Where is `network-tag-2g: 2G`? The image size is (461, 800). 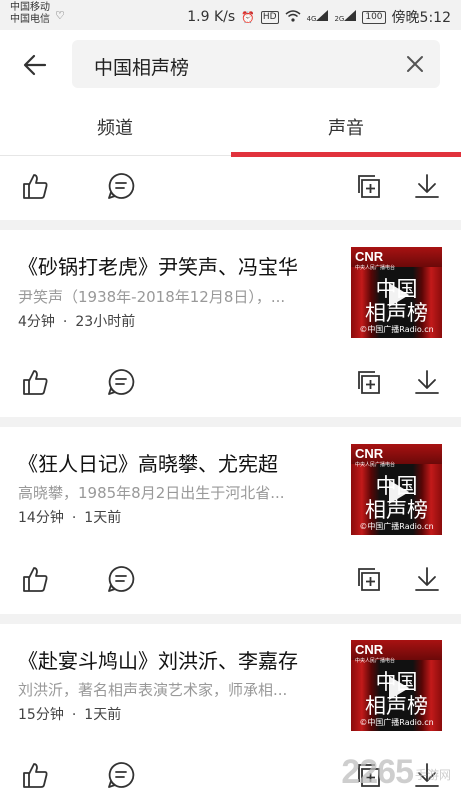
network-tag-2g: 2G is located at coordinates (339, 19).